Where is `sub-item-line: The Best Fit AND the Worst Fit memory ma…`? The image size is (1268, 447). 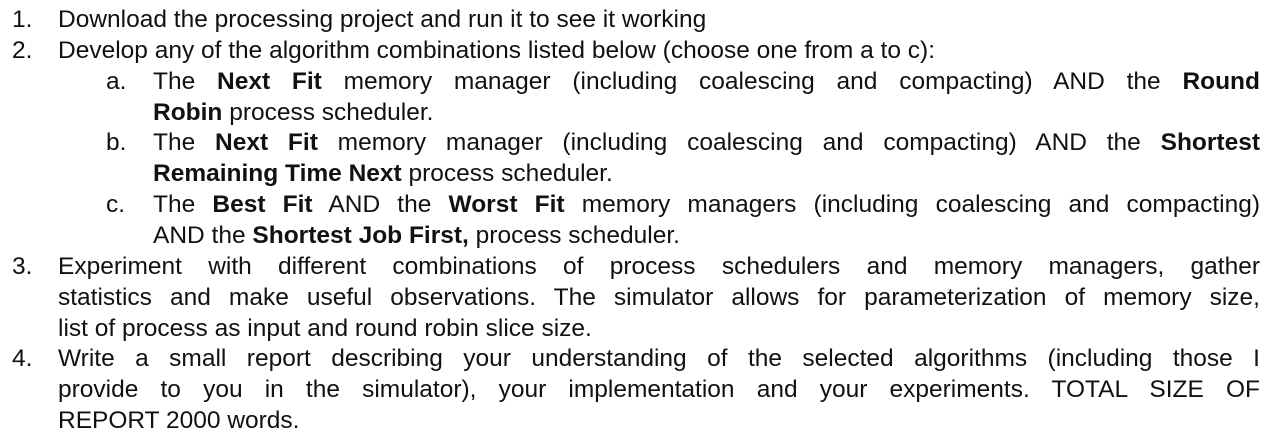 sub-item-line: The Best Fit AND the Worst Fit memory ma… is located at coordinates (706, 204).